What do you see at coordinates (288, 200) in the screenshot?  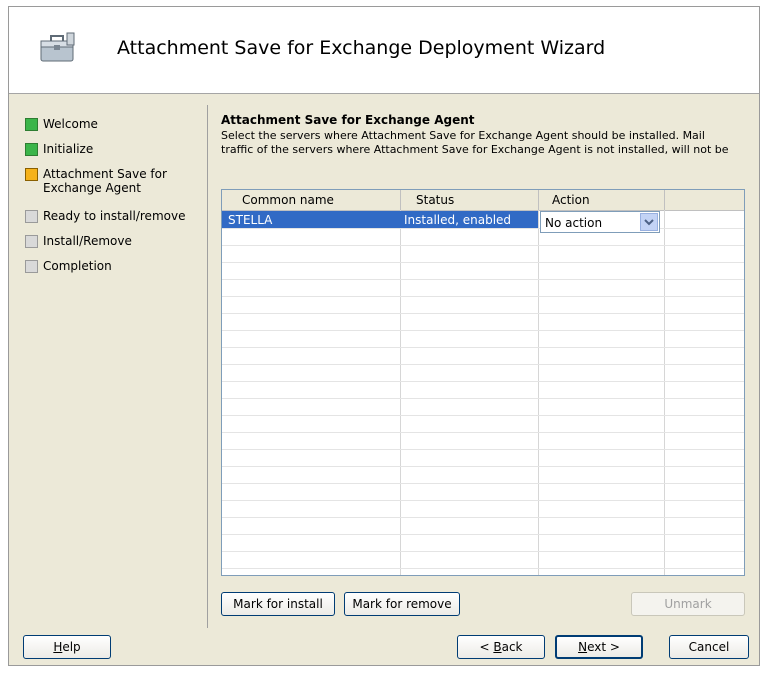 I see `column-header-common-name: Common name` at bounding box center [288, 200].